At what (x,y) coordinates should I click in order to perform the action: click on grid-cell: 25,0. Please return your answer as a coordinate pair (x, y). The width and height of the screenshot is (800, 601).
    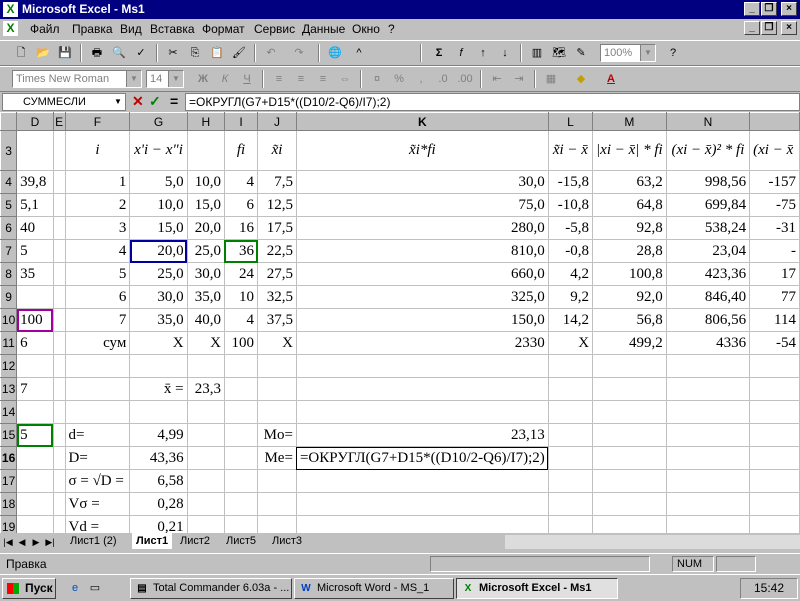
    Looking at the image, I should click on (205, 251).